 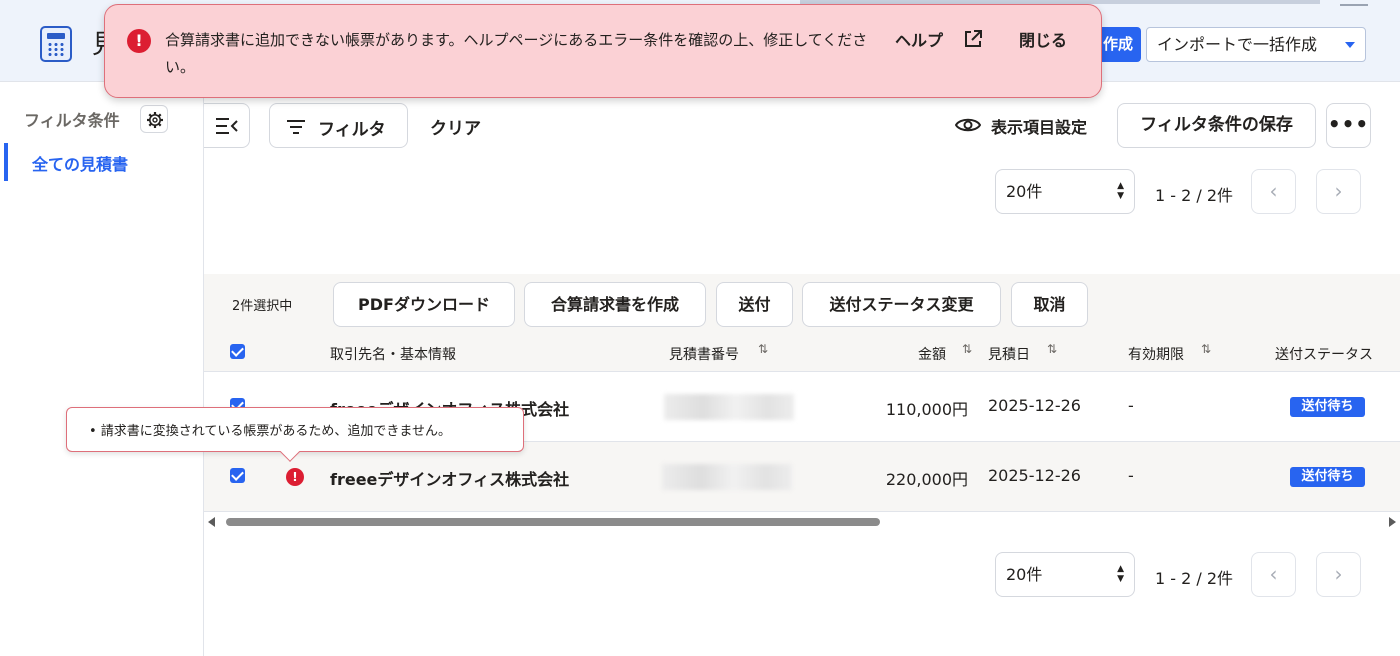 What do you see at coordinates (1324, 355) in the screenshot?
I see `column-header-status: 送付ステータス` at bounding box center [1324, 355].